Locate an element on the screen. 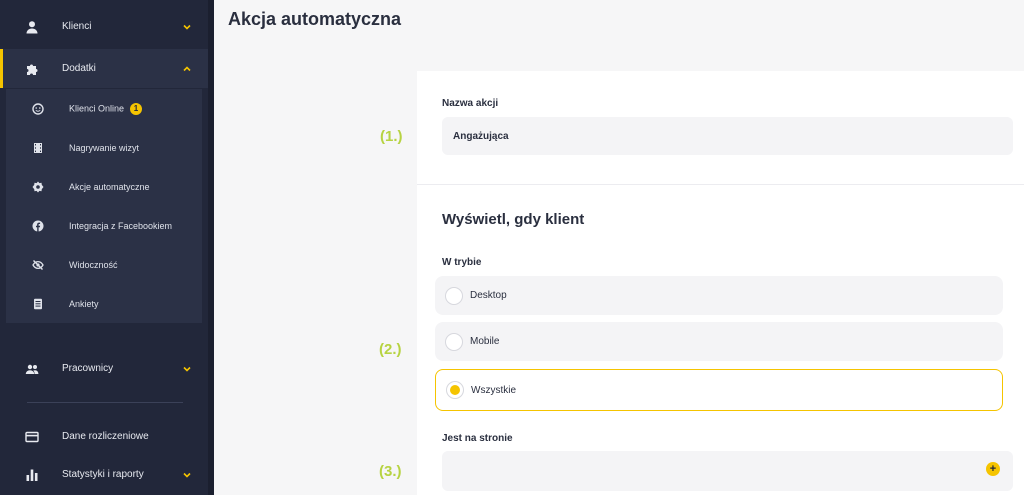 The image size is (1024, 495). mode-option-desktop: Desktop is located at coordinates (719, 295).